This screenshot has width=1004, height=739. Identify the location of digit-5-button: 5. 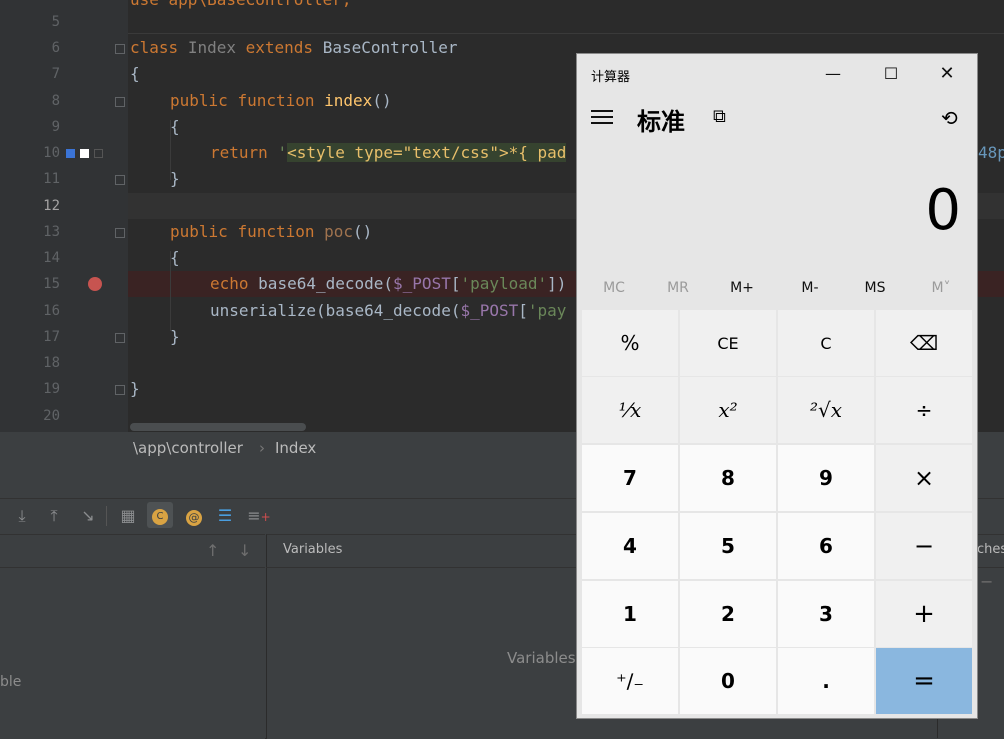
(728, 546).